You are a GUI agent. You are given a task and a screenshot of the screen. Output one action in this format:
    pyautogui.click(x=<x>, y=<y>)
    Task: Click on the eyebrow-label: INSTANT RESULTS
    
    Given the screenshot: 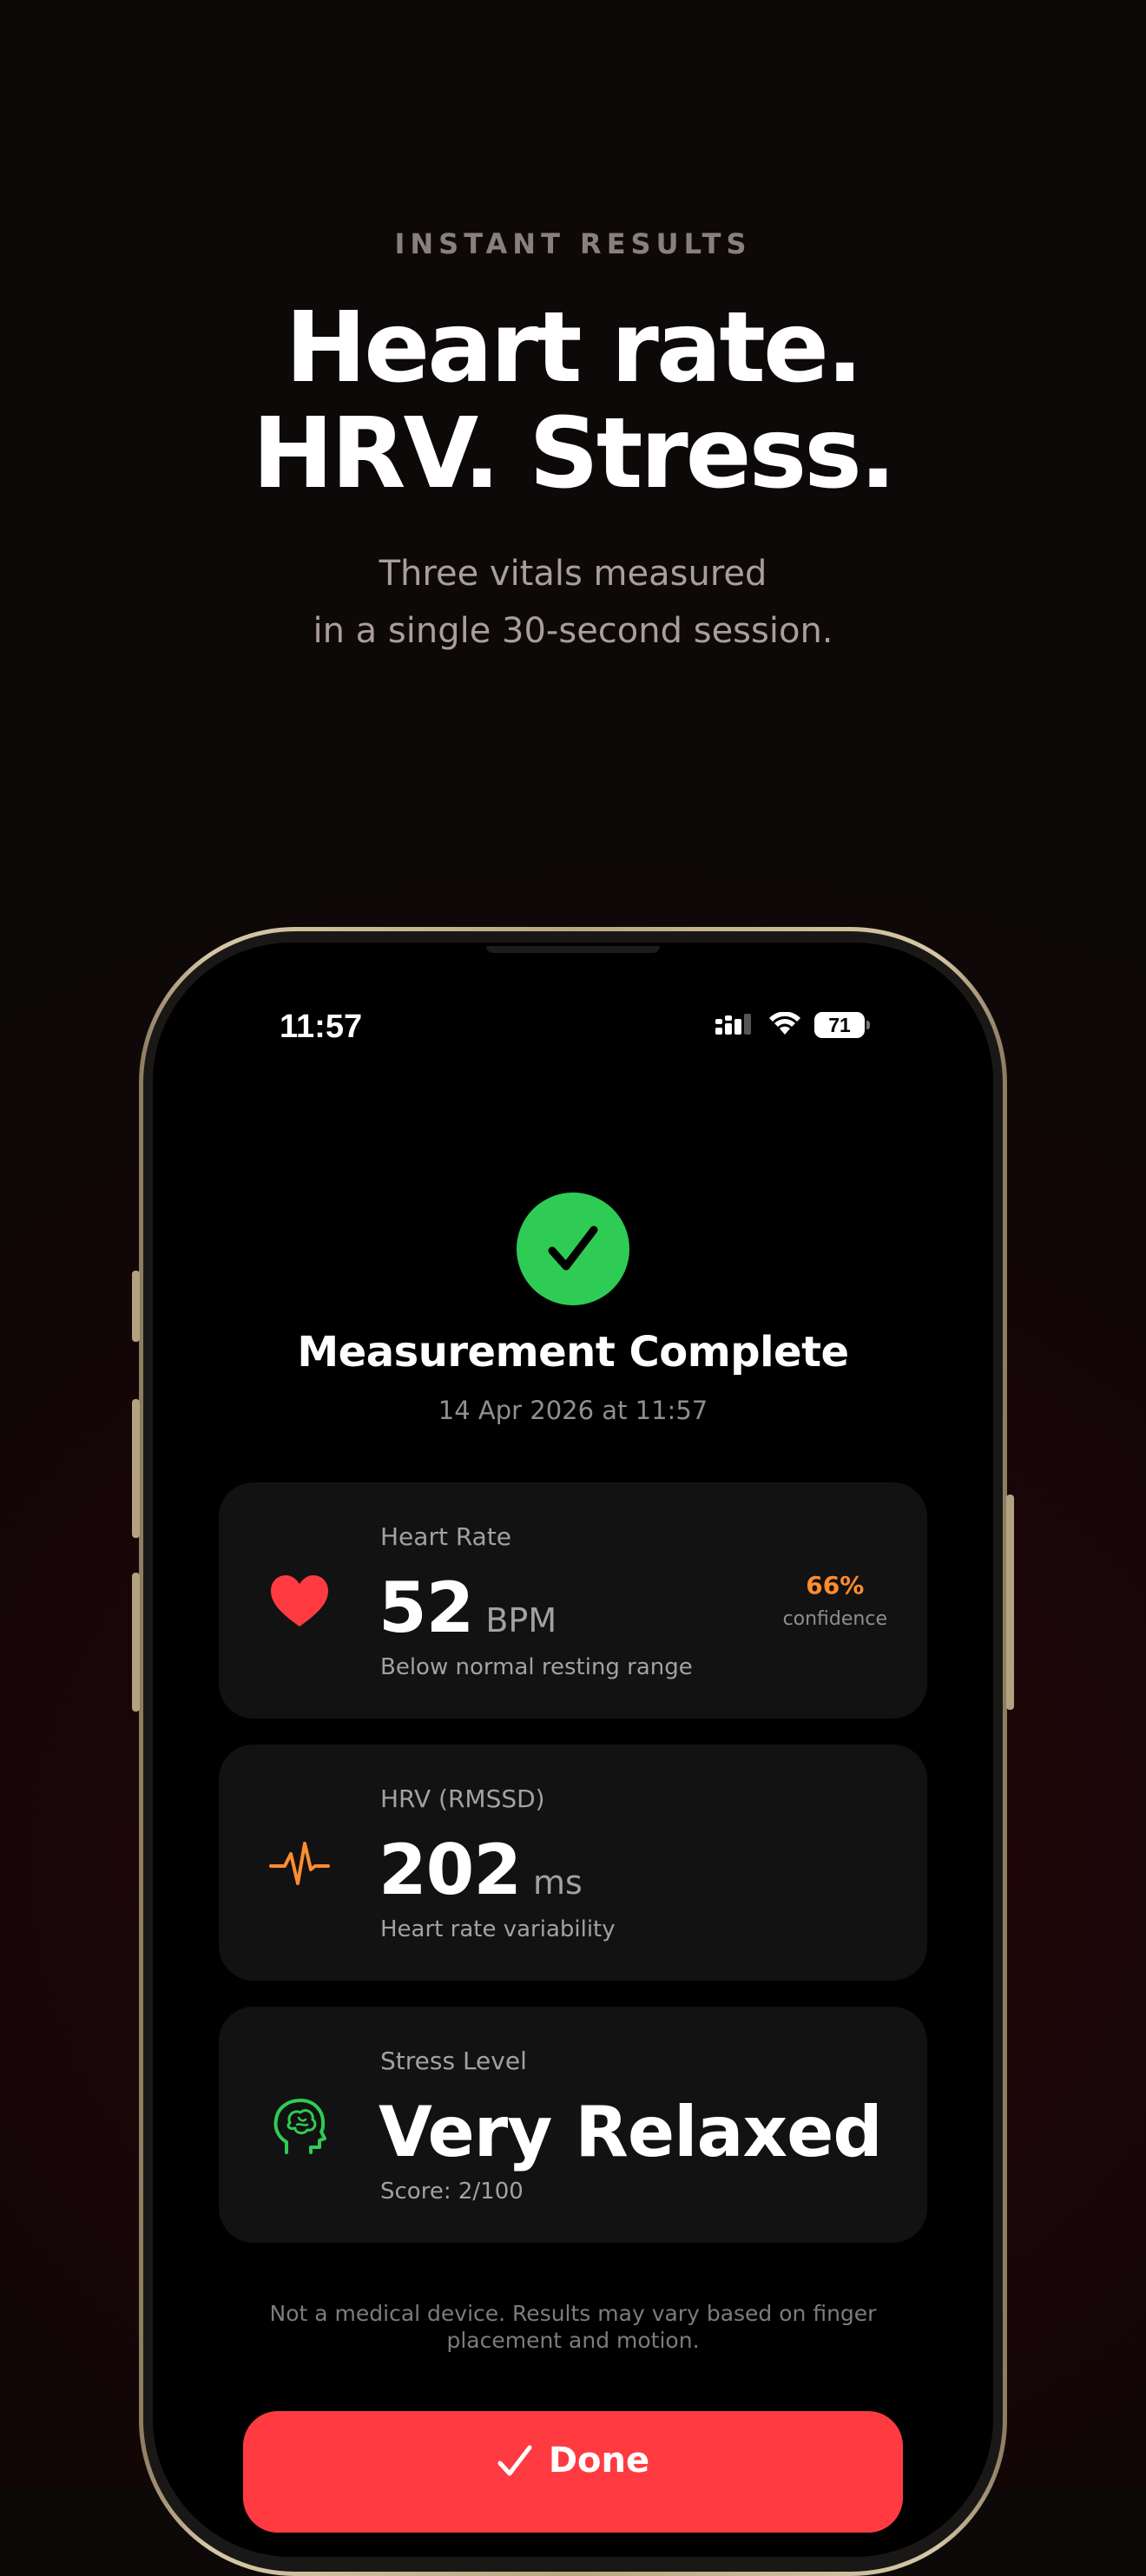 What is the action you would take?
    pyautogui.click(x=573, y=243)
    